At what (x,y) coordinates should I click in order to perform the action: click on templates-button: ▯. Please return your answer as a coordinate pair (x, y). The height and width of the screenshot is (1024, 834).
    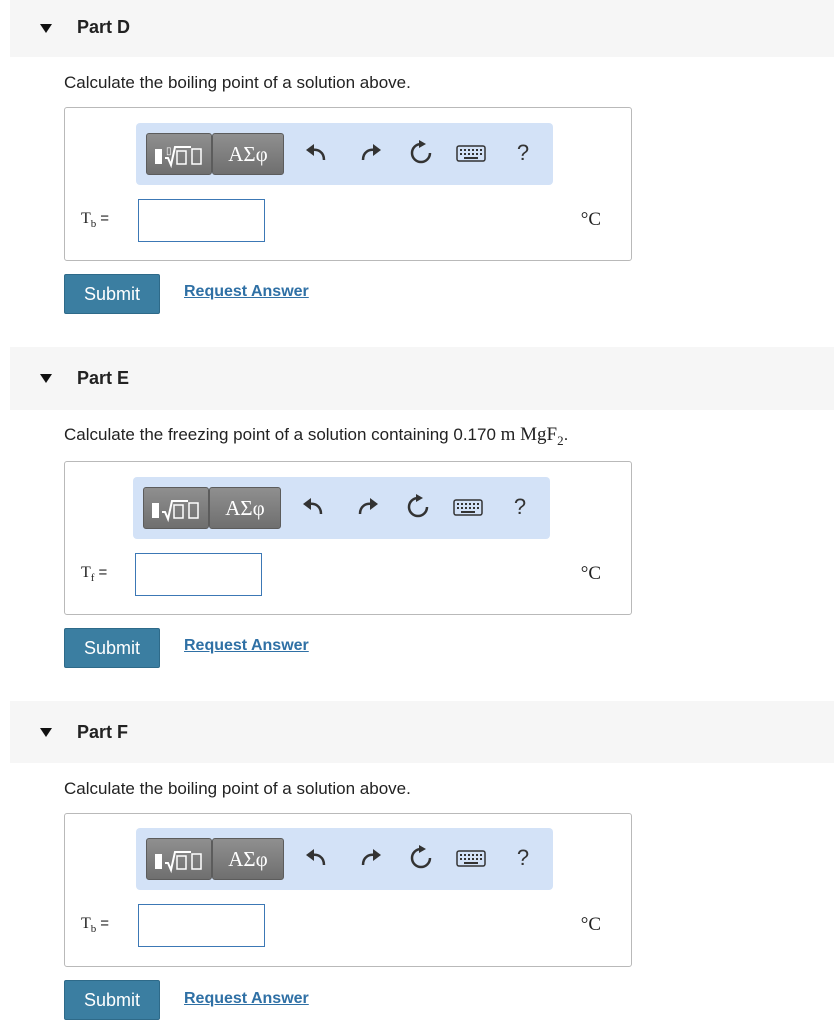
    Looking at the image, I should click on (179, 154).